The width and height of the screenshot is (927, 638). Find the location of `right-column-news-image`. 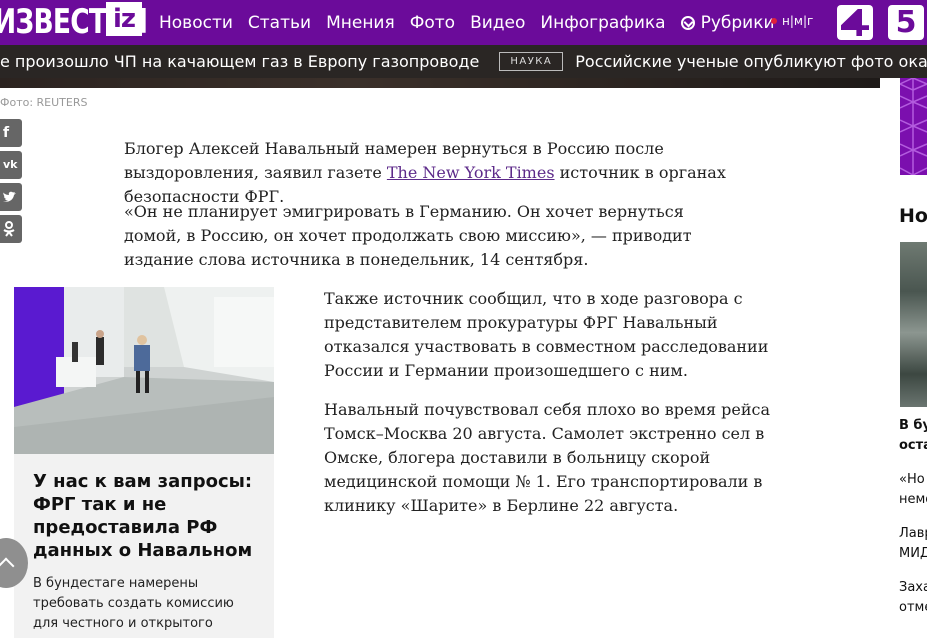

right-column-news-image is located at coordinates (913, 324).